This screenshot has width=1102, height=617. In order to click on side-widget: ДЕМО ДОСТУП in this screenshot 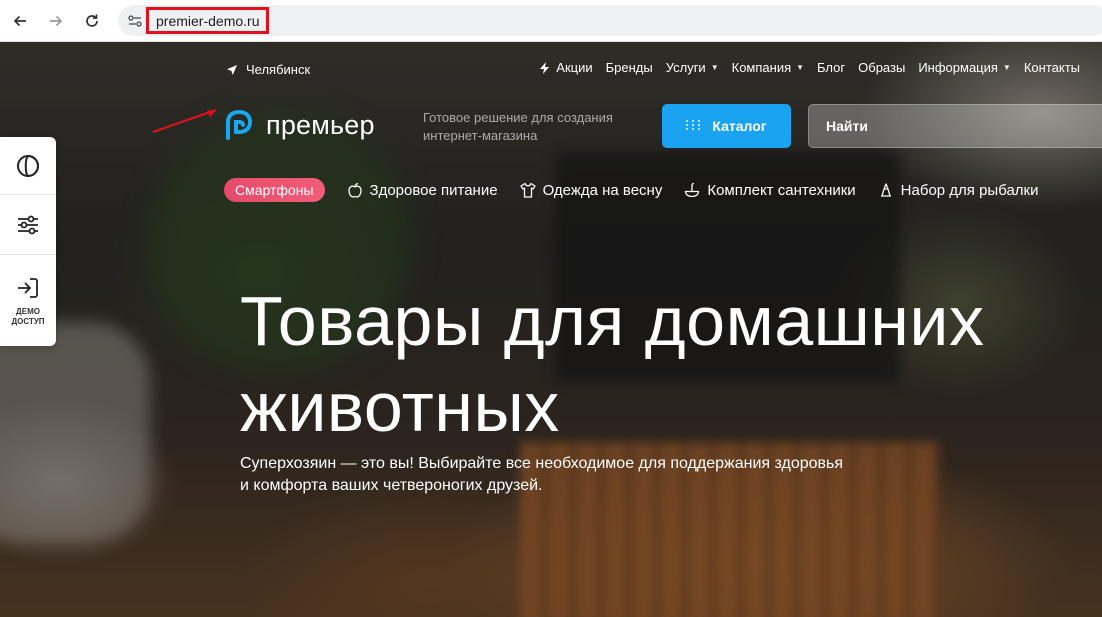, I will do `click(28, 241)`.